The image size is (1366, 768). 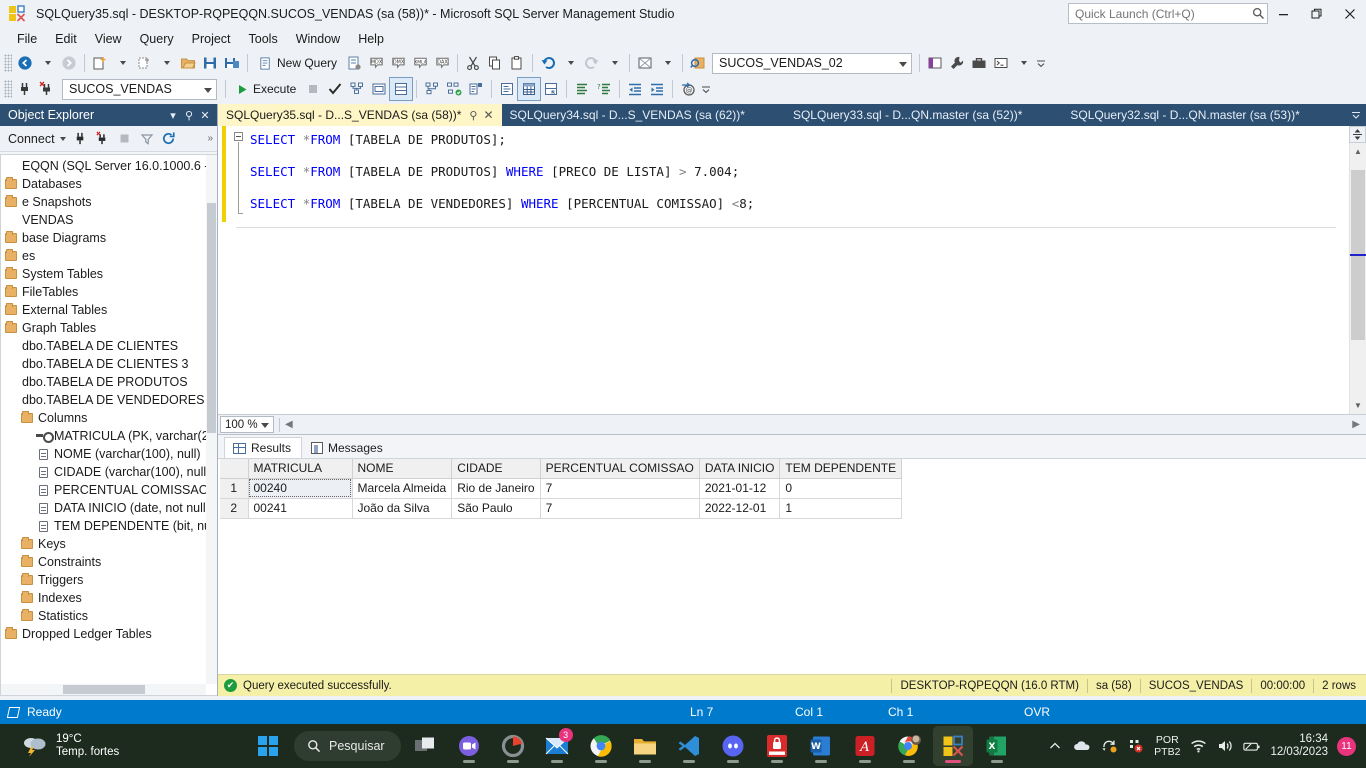 I want to click on tree-node: Databases, so click(x=109, y=184).